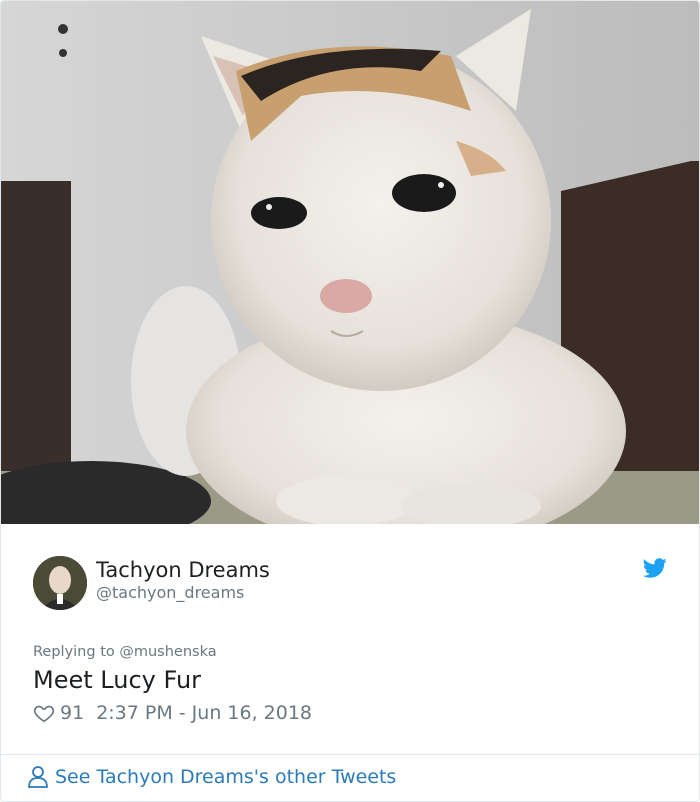 Image resolution: width=700 pixels, height=802 pixels. I want to click on author-handle: @tachyon_dreams, so click(170, 592).